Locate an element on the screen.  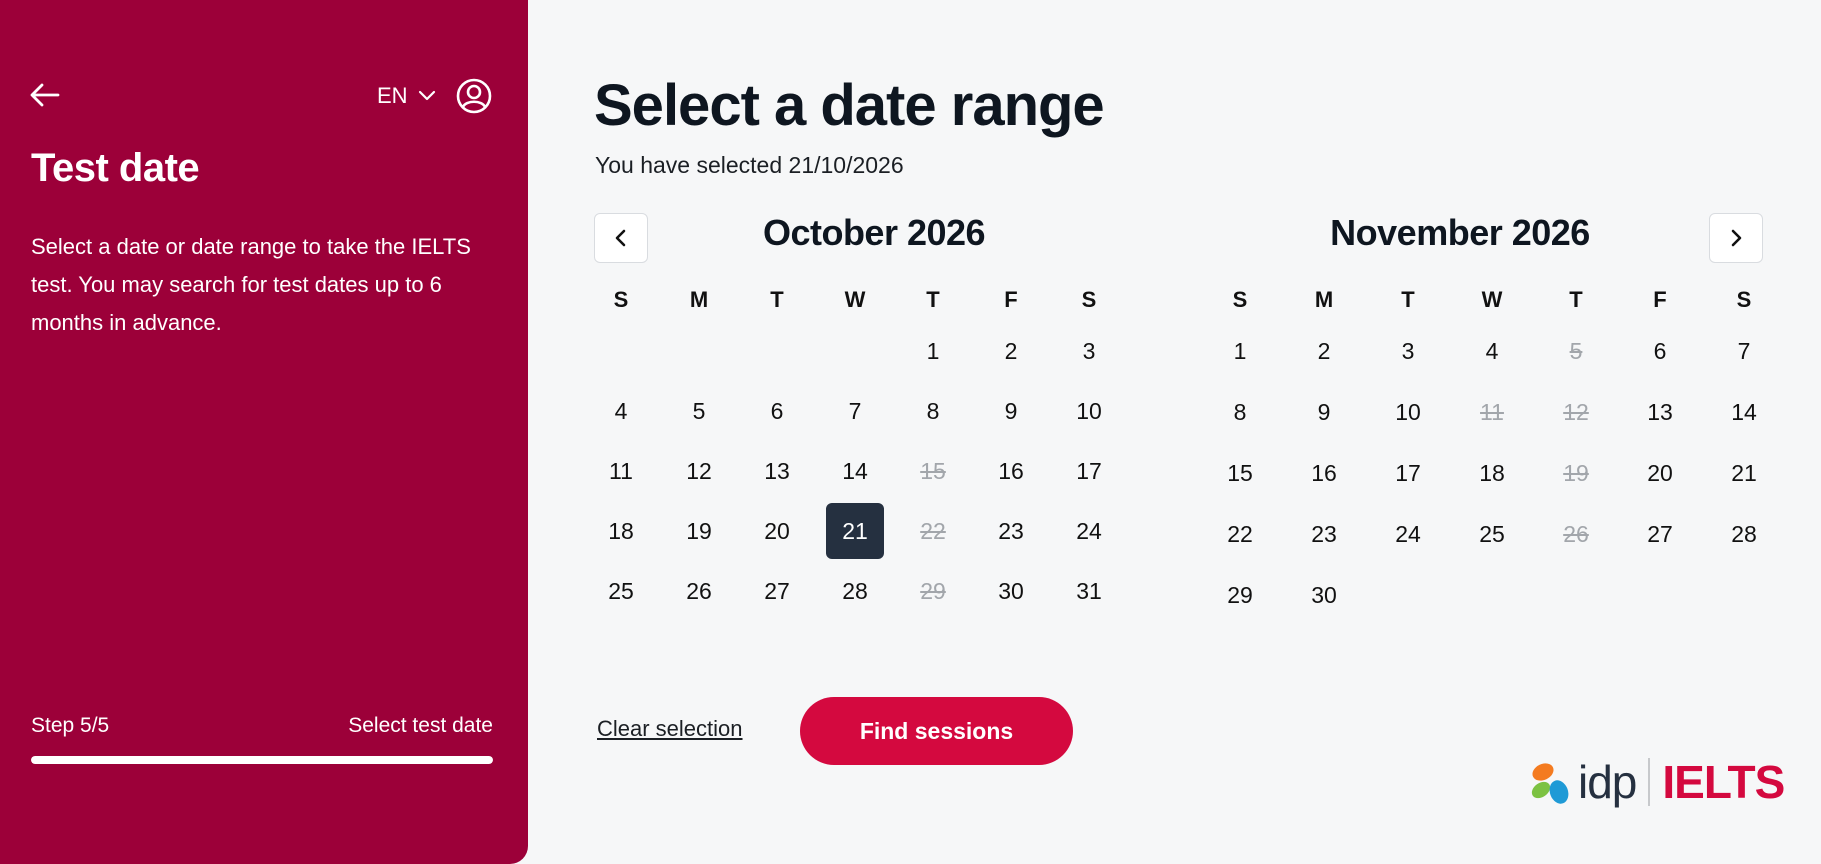
calendar-day-number: 19 is located at coordinates (1576, 473).